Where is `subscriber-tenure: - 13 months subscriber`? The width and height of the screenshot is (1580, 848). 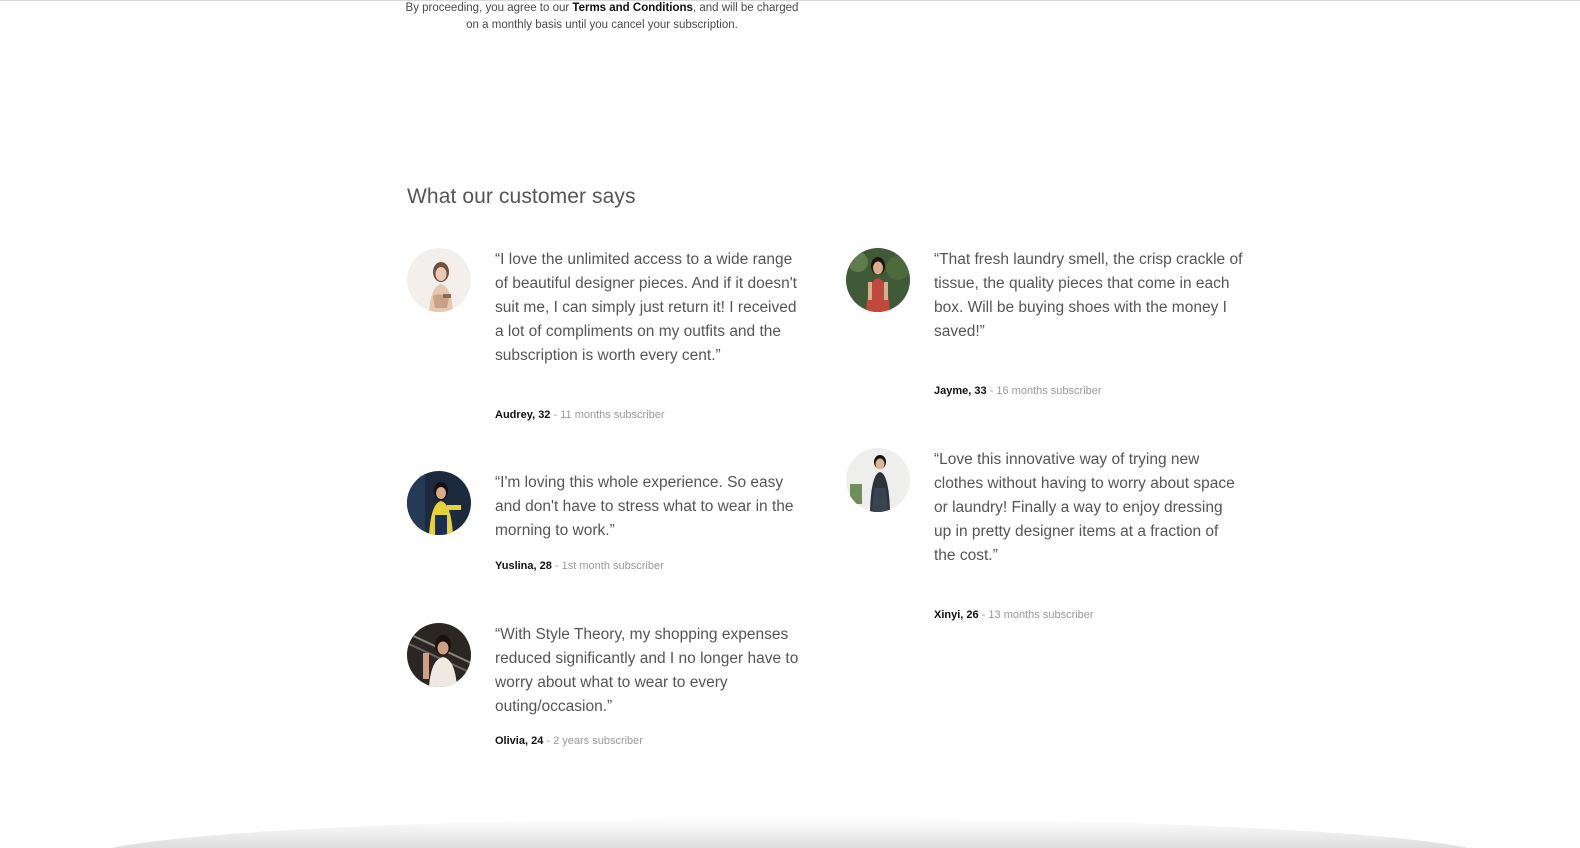
subscriber-tenure: - 13 months subscriber is located at coordinates (1036, 615).